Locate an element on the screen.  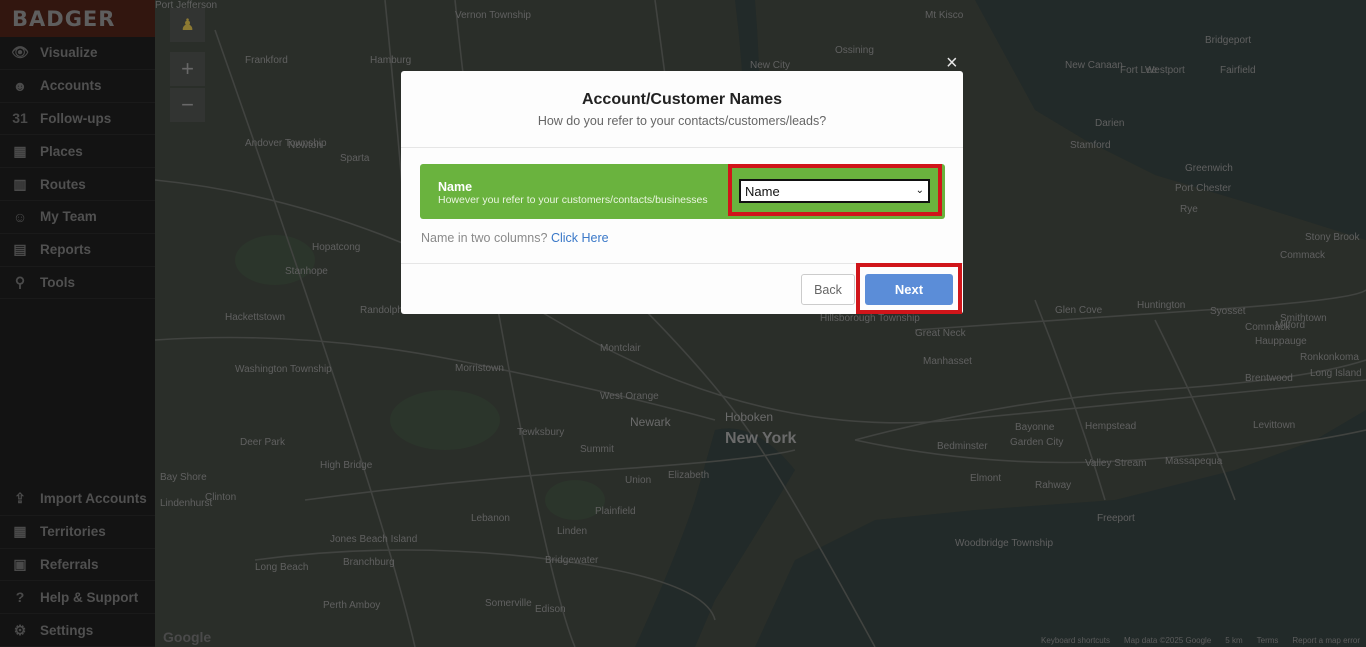
back-button: Back is located at coordinates (828, 289).